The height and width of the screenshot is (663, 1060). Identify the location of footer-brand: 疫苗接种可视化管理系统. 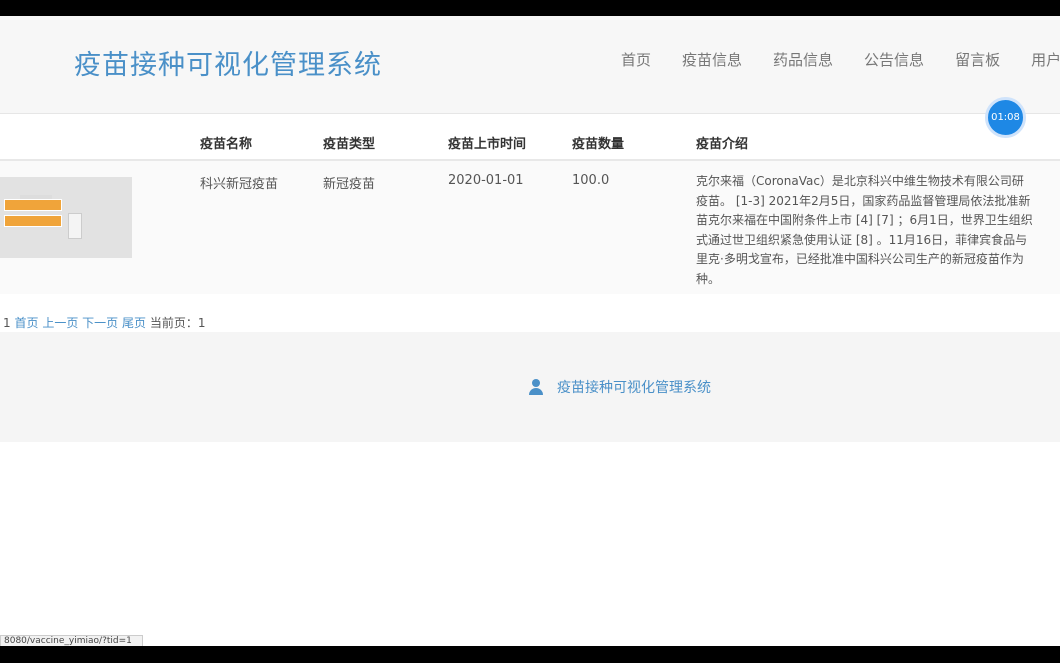
(619, 387).